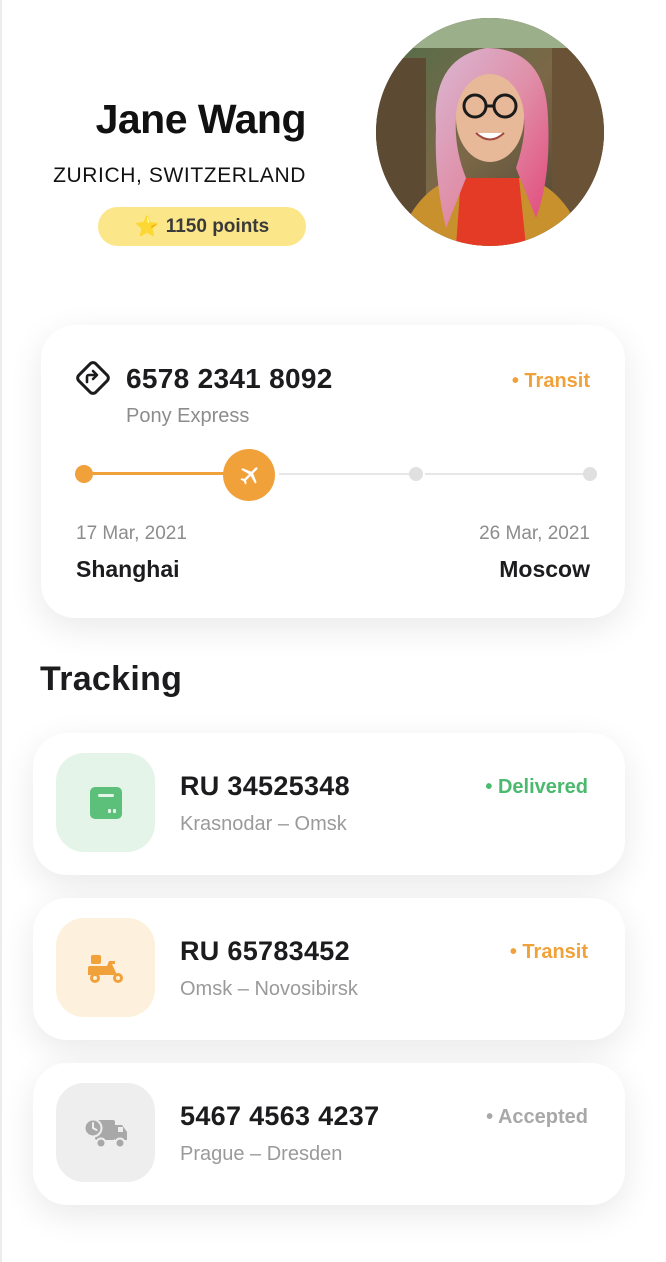 The image size is (666, 1262). Describe the element at coordinates (536, 787) in the screenshot. I see `status-badge: • Delivered` at that location.